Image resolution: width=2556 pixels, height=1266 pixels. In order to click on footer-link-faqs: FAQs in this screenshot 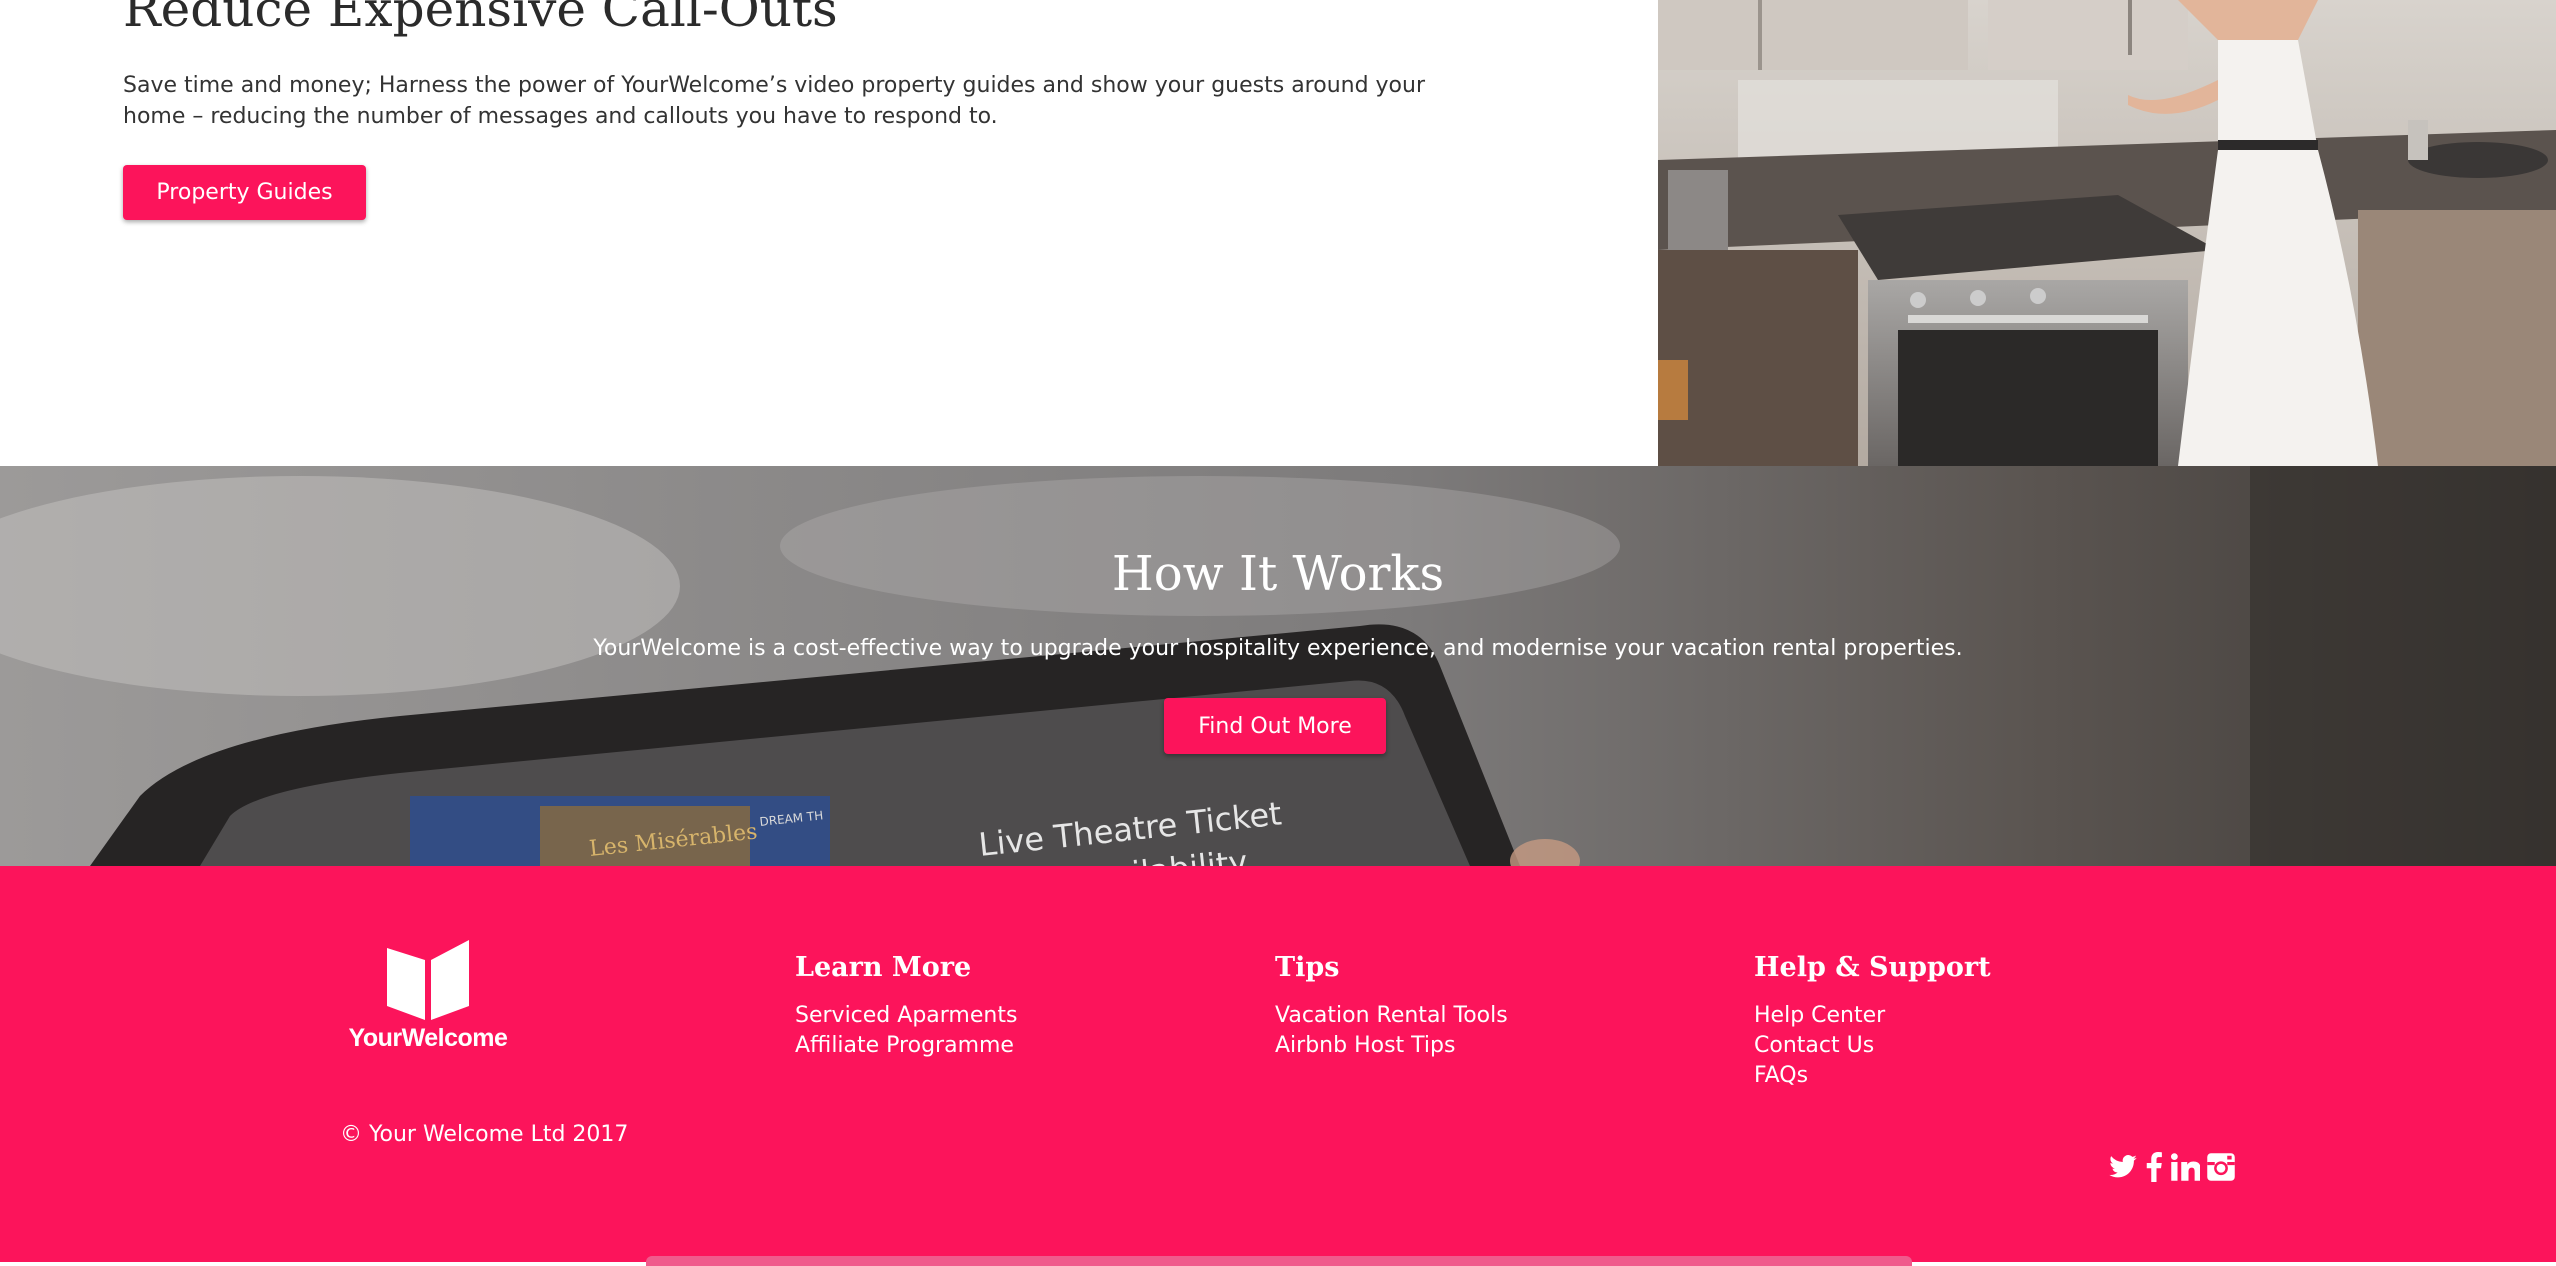, I will do `click(1872, 1076)`.